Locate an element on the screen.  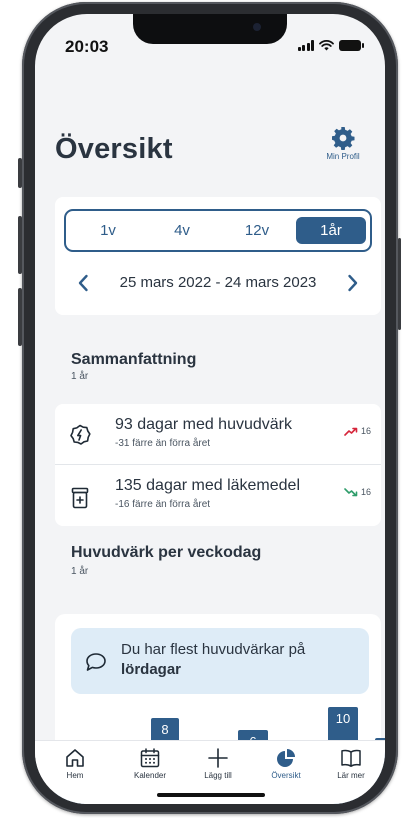
tab-add: Lägg till is located at coordinates (218, 766).